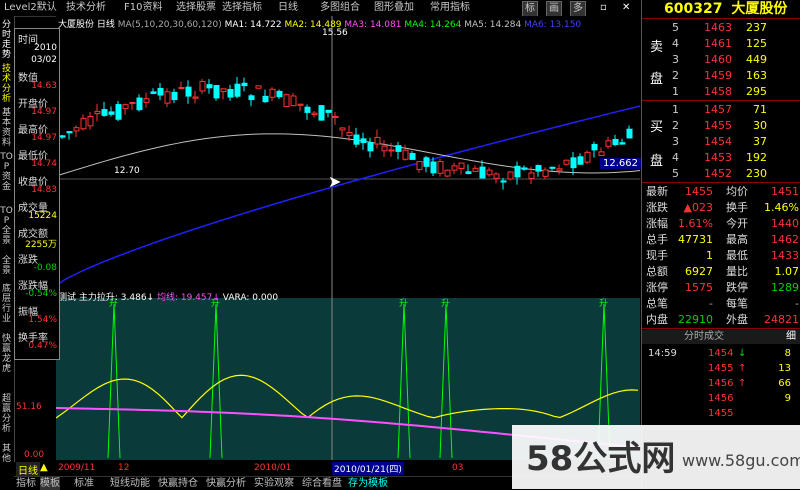 Image resolution: width=800 pixels, height=490 pixels. I want to click on ask-volume: 237, so click(756, 27).